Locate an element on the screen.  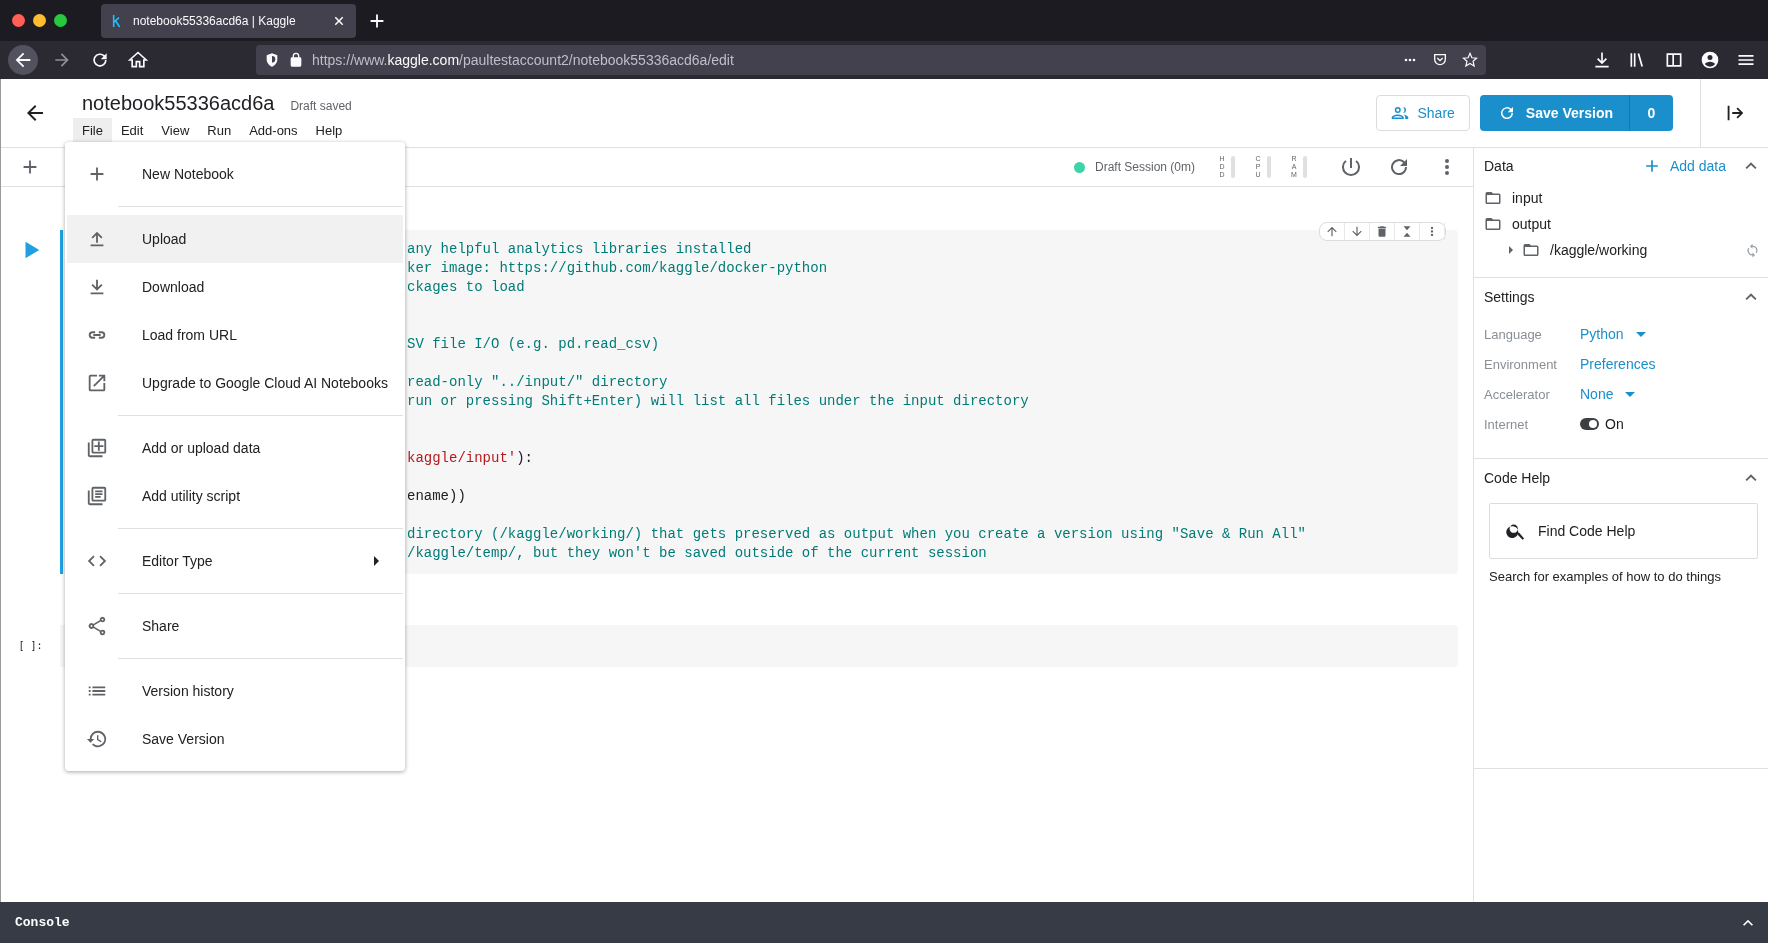
code-line: read-only "../input/" directory is located at coordinates (537, 382).